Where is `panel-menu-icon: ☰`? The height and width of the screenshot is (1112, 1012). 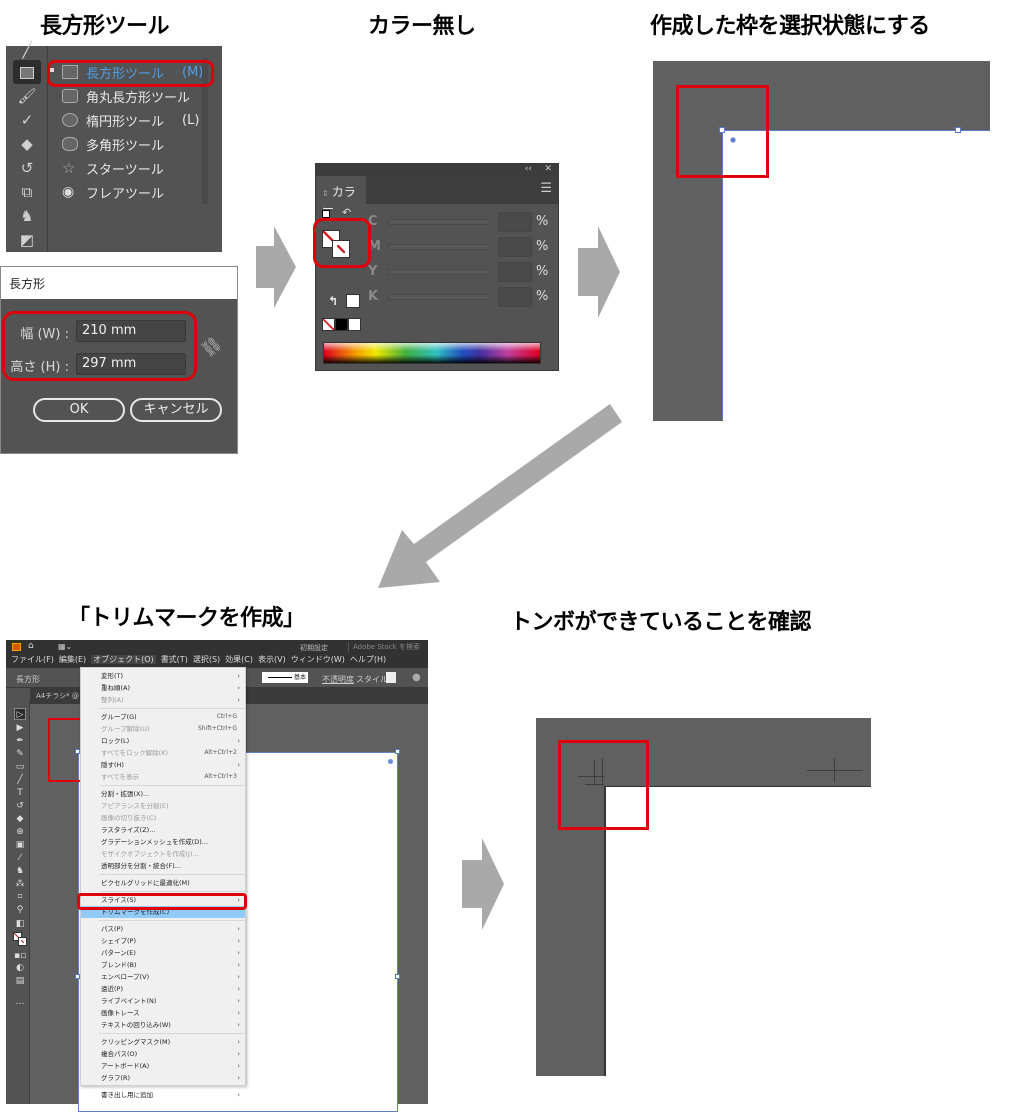 panel-menu-icon: ☰ is located at coordinates (546, 188).